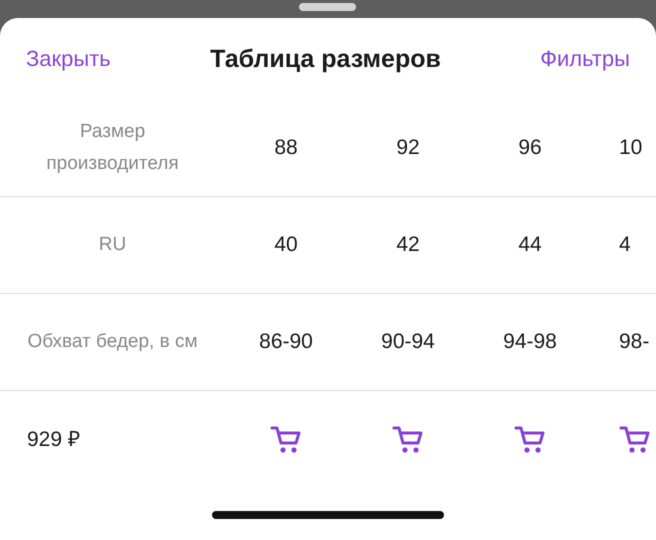  What do you see at coordinates (286, 244) in the screenshot?
I see `size-value: 40` at bounding box center [286, 244].